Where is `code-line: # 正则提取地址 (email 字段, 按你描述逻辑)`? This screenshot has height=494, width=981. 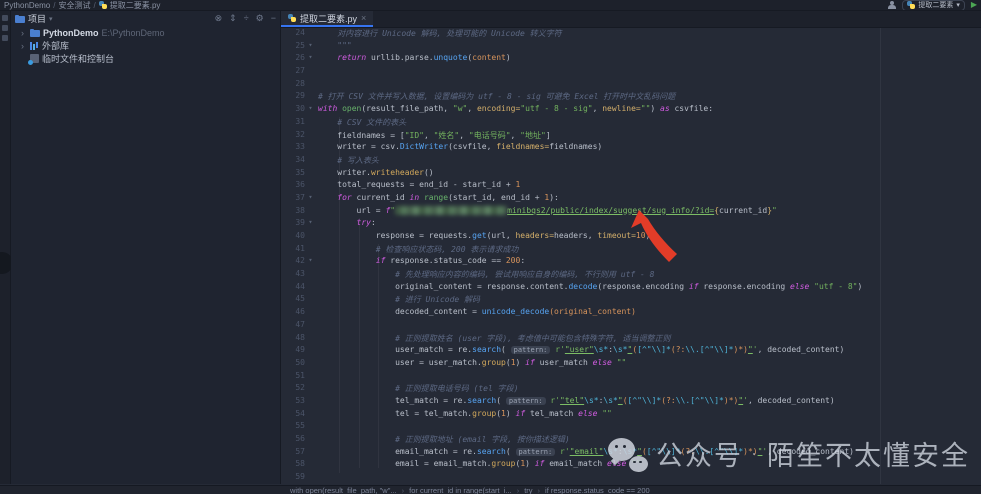
code-line: # 正则提取地址 (email 字段, 按你描述逻辑) is located at coordinates (444, 439).